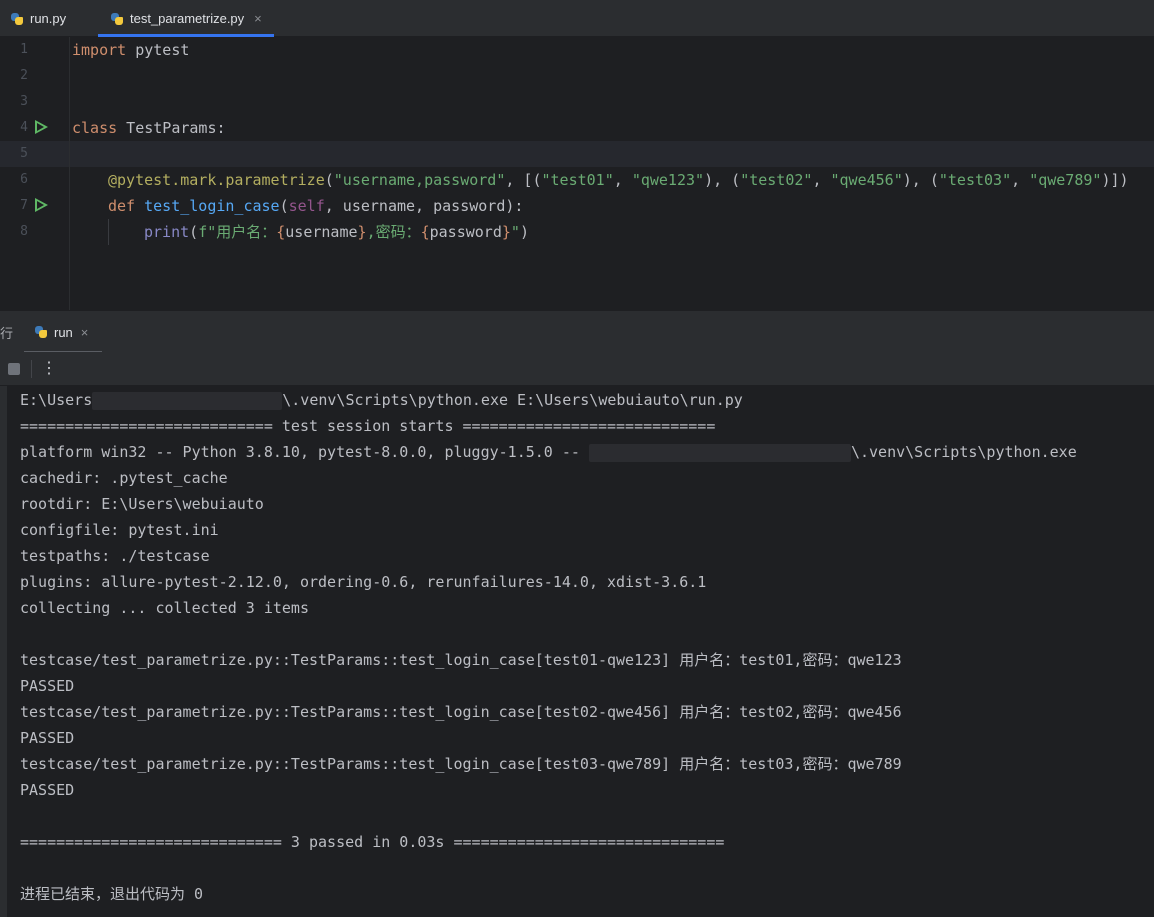 The image size is (1154, 917). I want to click on run-tool-window-header: 行 run ×, so click(577, 331).